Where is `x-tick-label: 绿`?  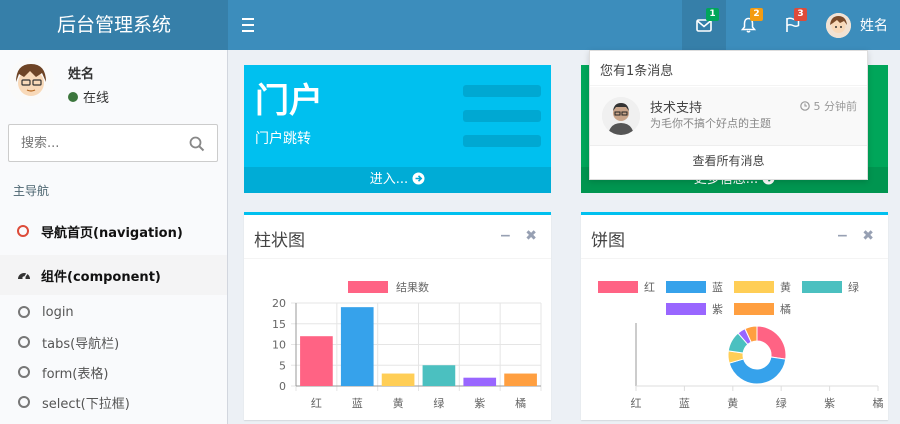
x-tick-label: 绿 is located at coordinates (781, 403).